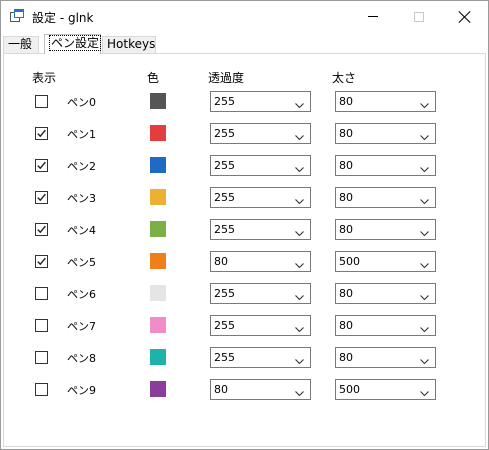 Image resolution: width=489 pixels, height=450 pixels. I want to click on pen-row: ペン0 255 80, so click(244, 102).